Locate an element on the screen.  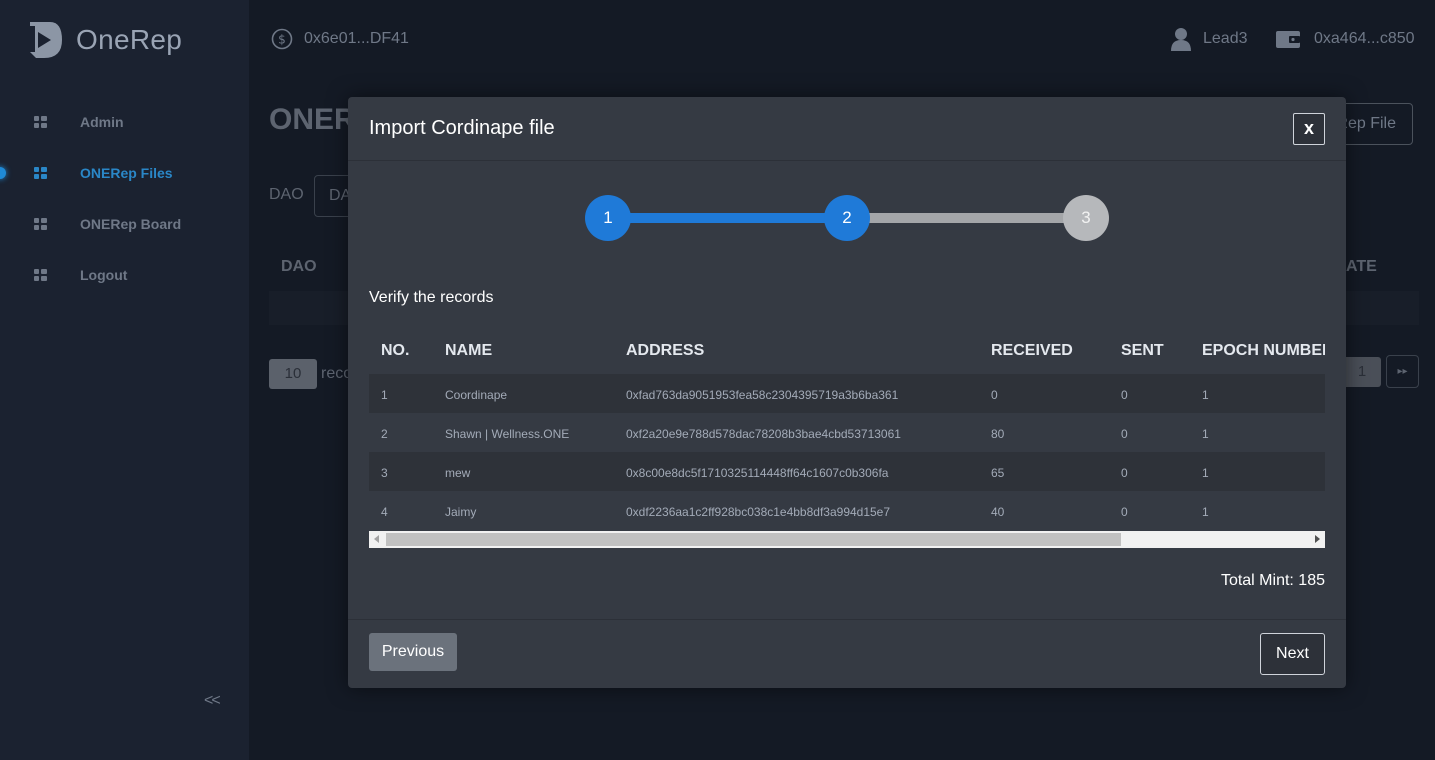
step-progress-line-complete is located at coordinates (727, 218).